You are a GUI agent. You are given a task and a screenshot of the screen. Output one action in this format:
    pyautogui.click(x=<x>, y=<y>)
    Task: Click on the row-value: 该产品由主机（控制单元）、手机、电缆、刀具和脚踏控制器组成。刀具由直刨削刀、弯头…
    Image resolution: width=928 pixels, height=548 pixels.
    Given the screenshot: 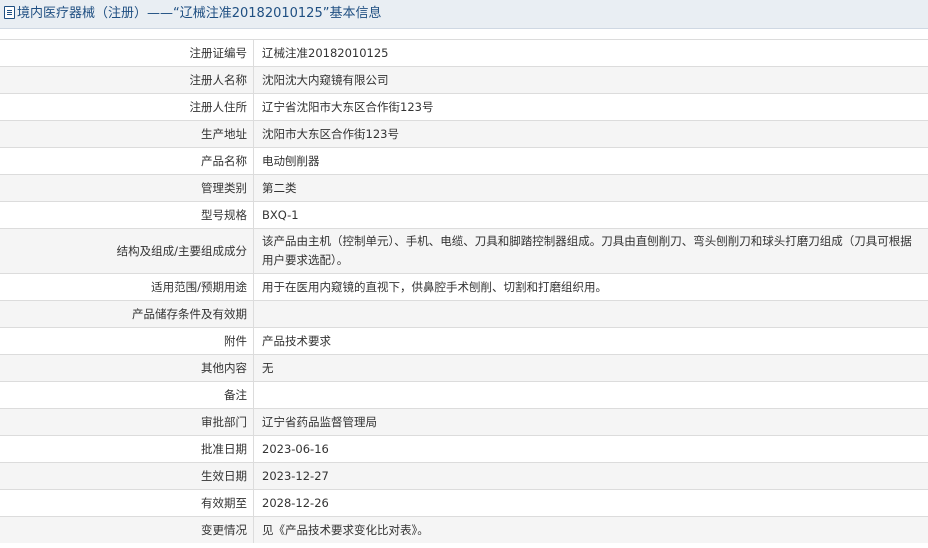 What is the action you would take?
    pyautogui.click(x=590, y=251)
    